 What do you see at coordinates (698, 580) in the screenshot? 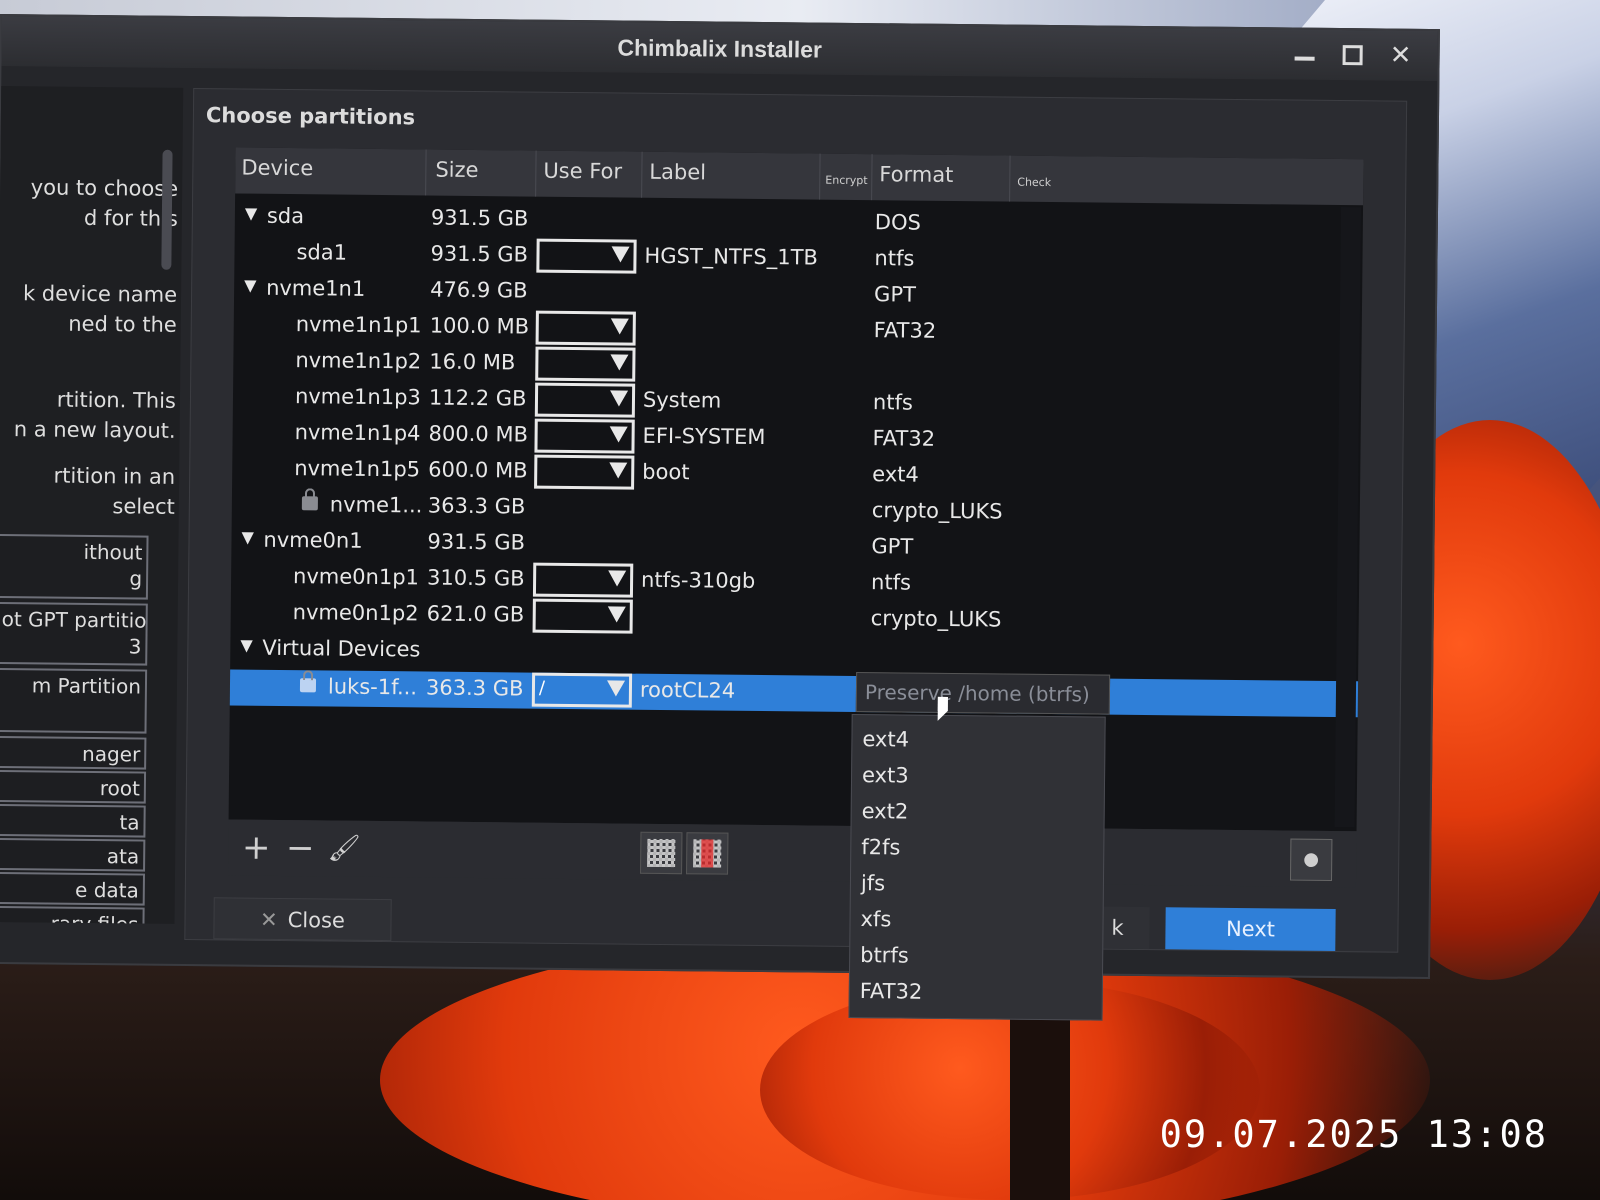
I see `partition-label: ntfs-310gb` at bounding box center [698, 580].